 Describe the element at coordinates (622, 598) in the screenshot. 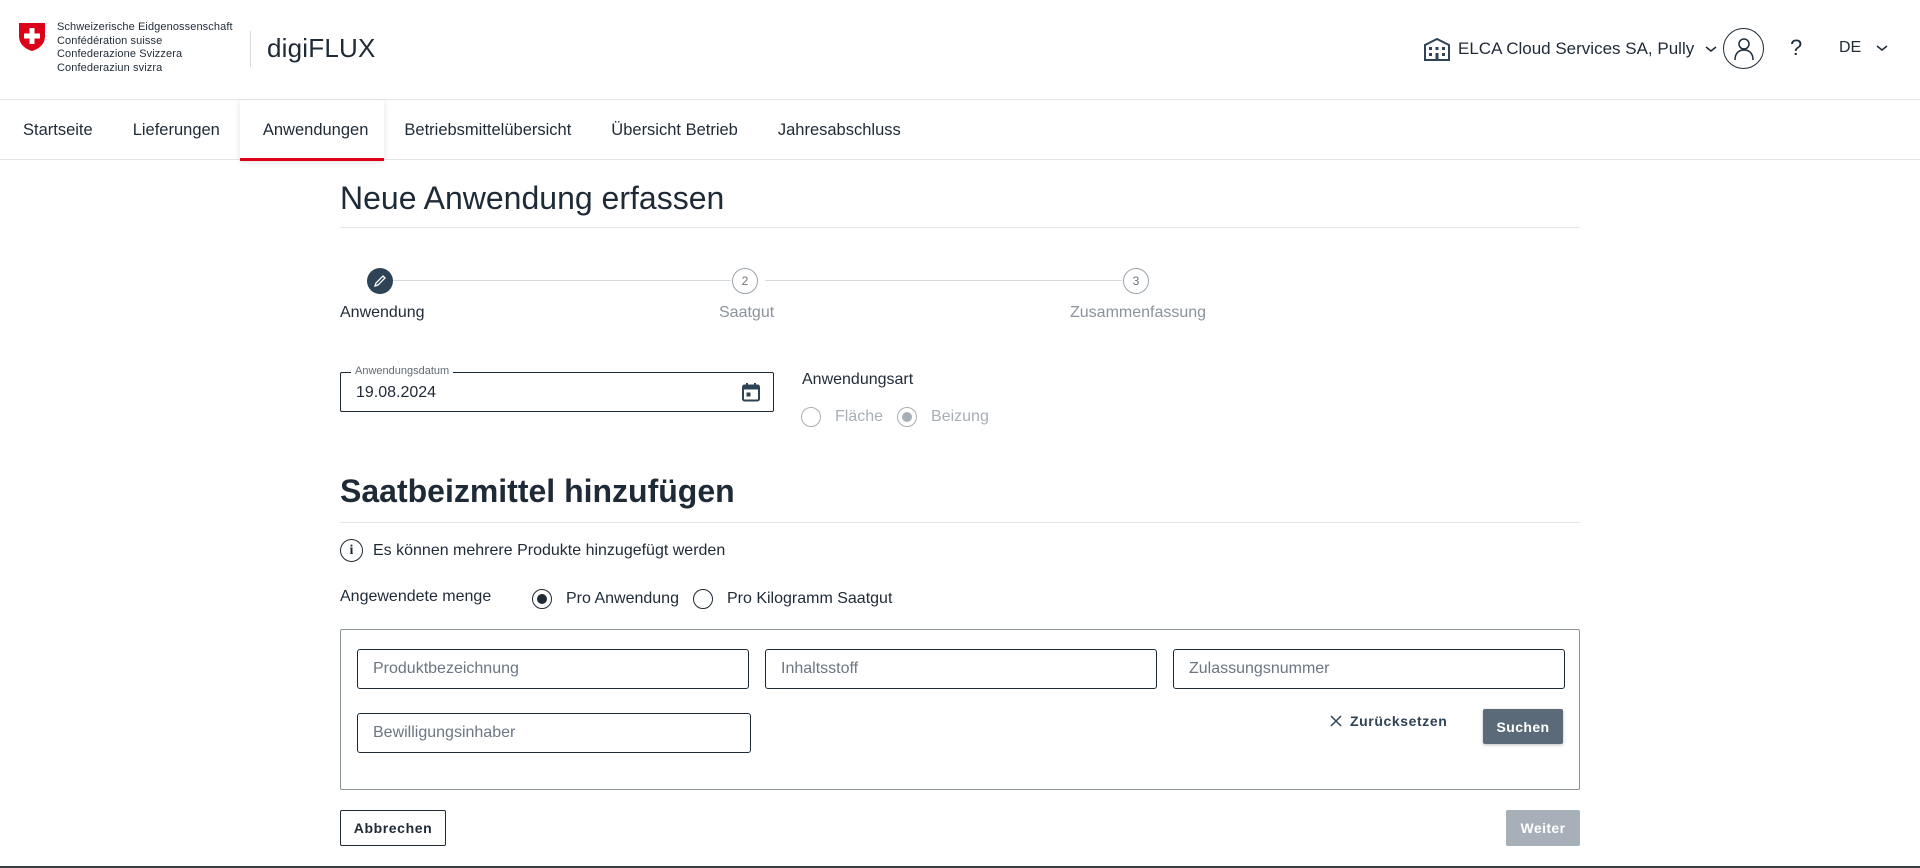

I see `radio-pro-anwendung-label: Pro Anwendung` at that location.